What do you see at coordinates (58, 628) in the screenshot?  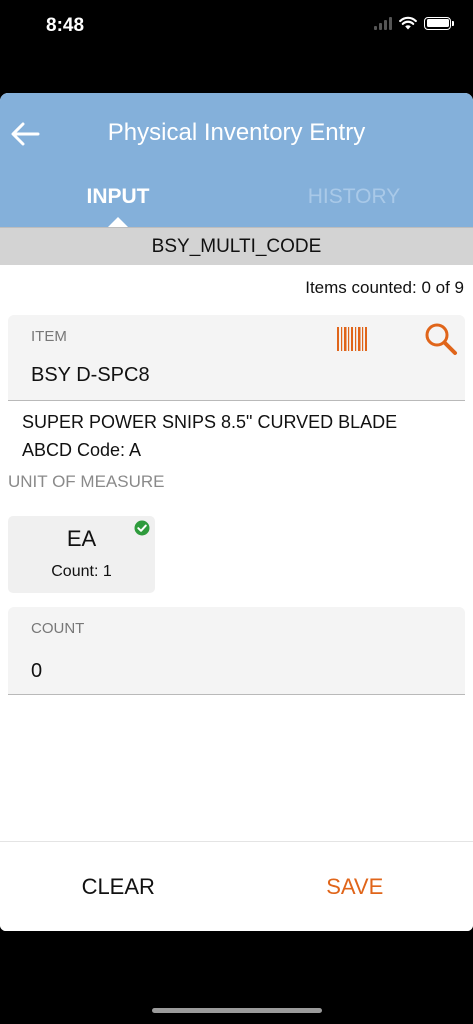 I see `count-field-label: COUNT` at bounding box center [58, 628].